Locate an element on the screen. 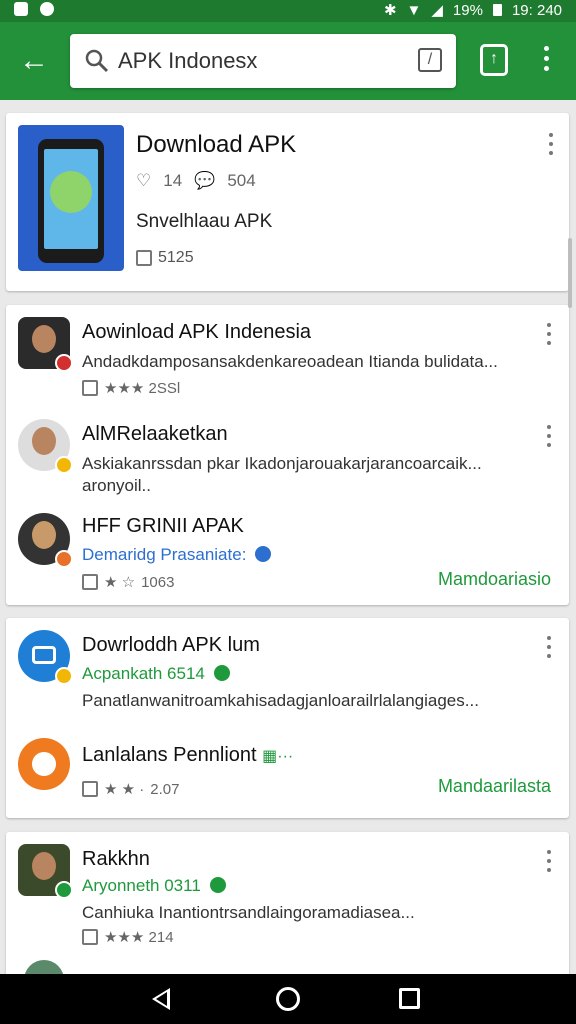 This screenshot has width=576, height=1024. share-icon: ↑ is located at coordinates (494, 60).